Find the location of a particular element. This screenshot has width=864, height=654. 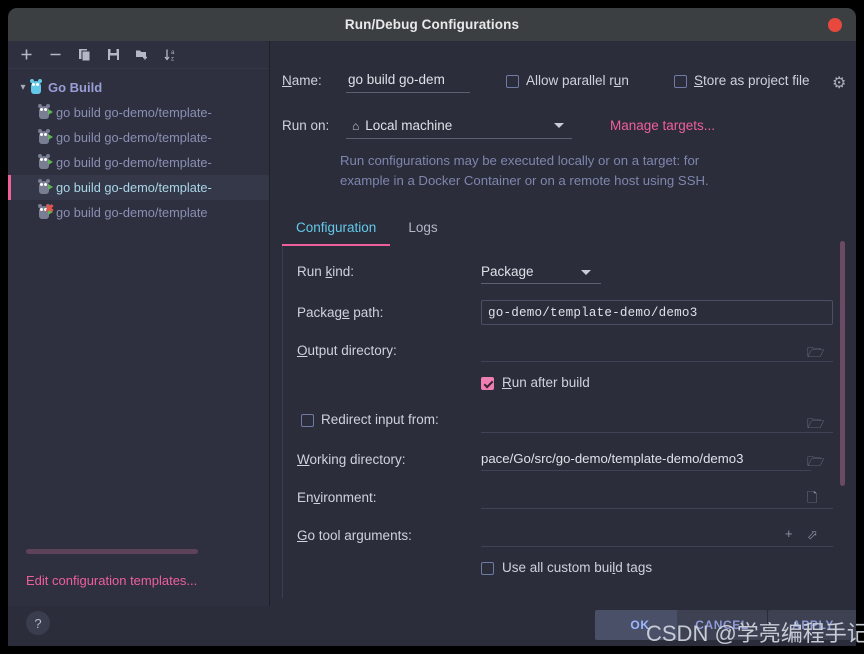

store-as-project-file-checkbox is located at coordinates (680, 81).